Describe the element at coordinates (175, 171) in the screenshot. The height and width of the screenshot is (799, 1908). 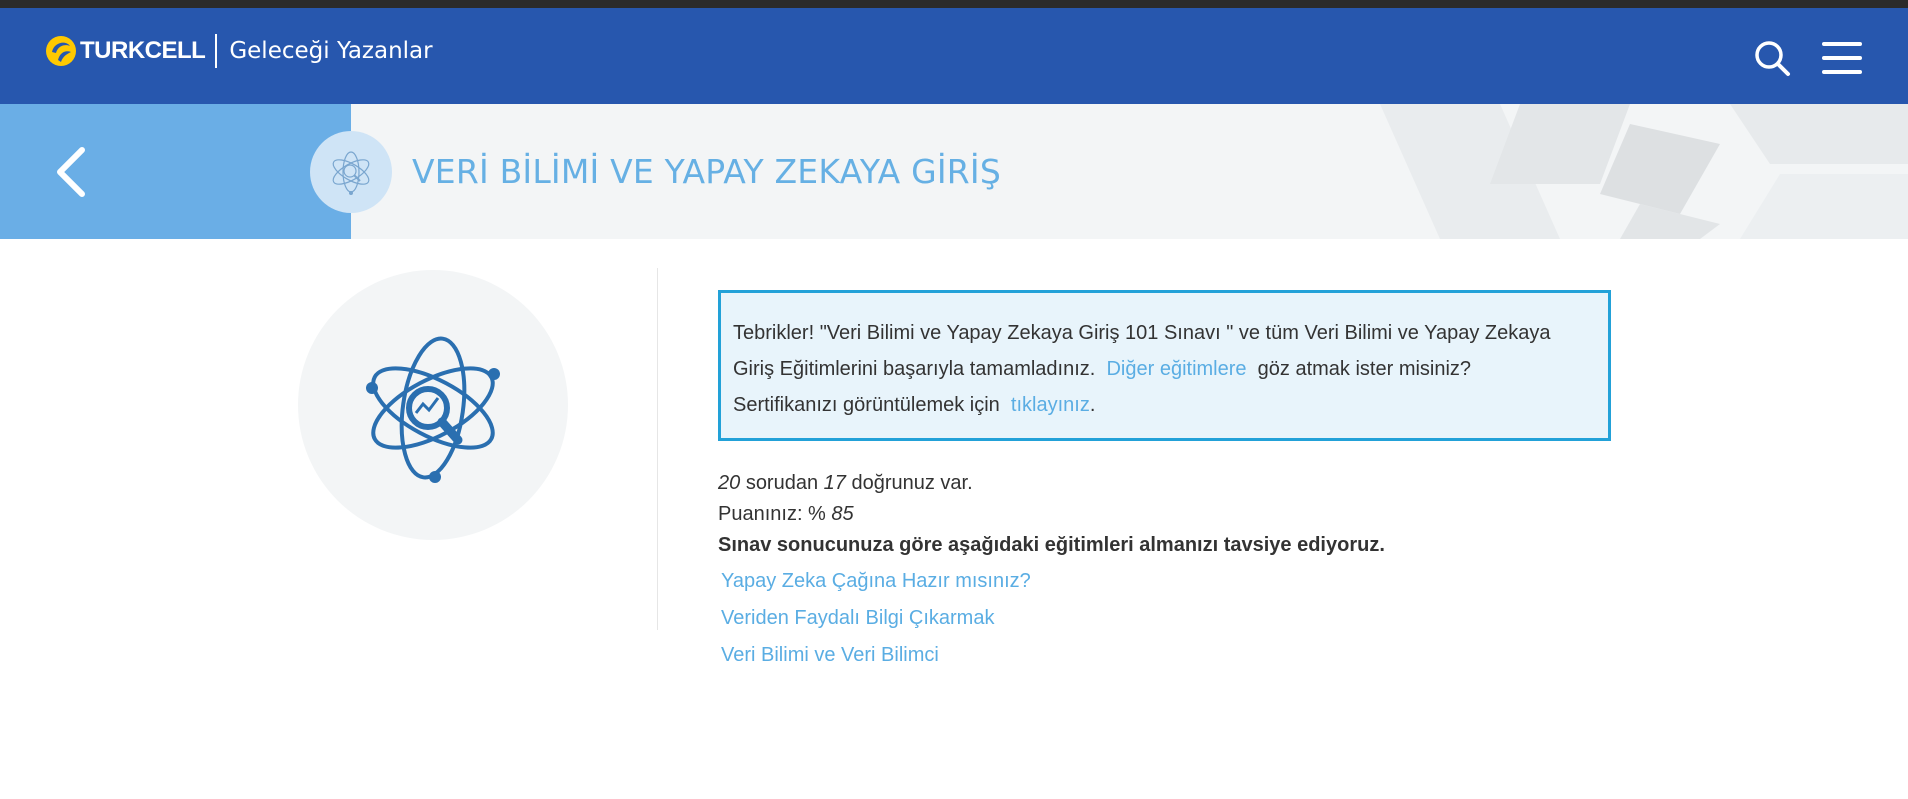
I see `banner-back-panel` at that location.